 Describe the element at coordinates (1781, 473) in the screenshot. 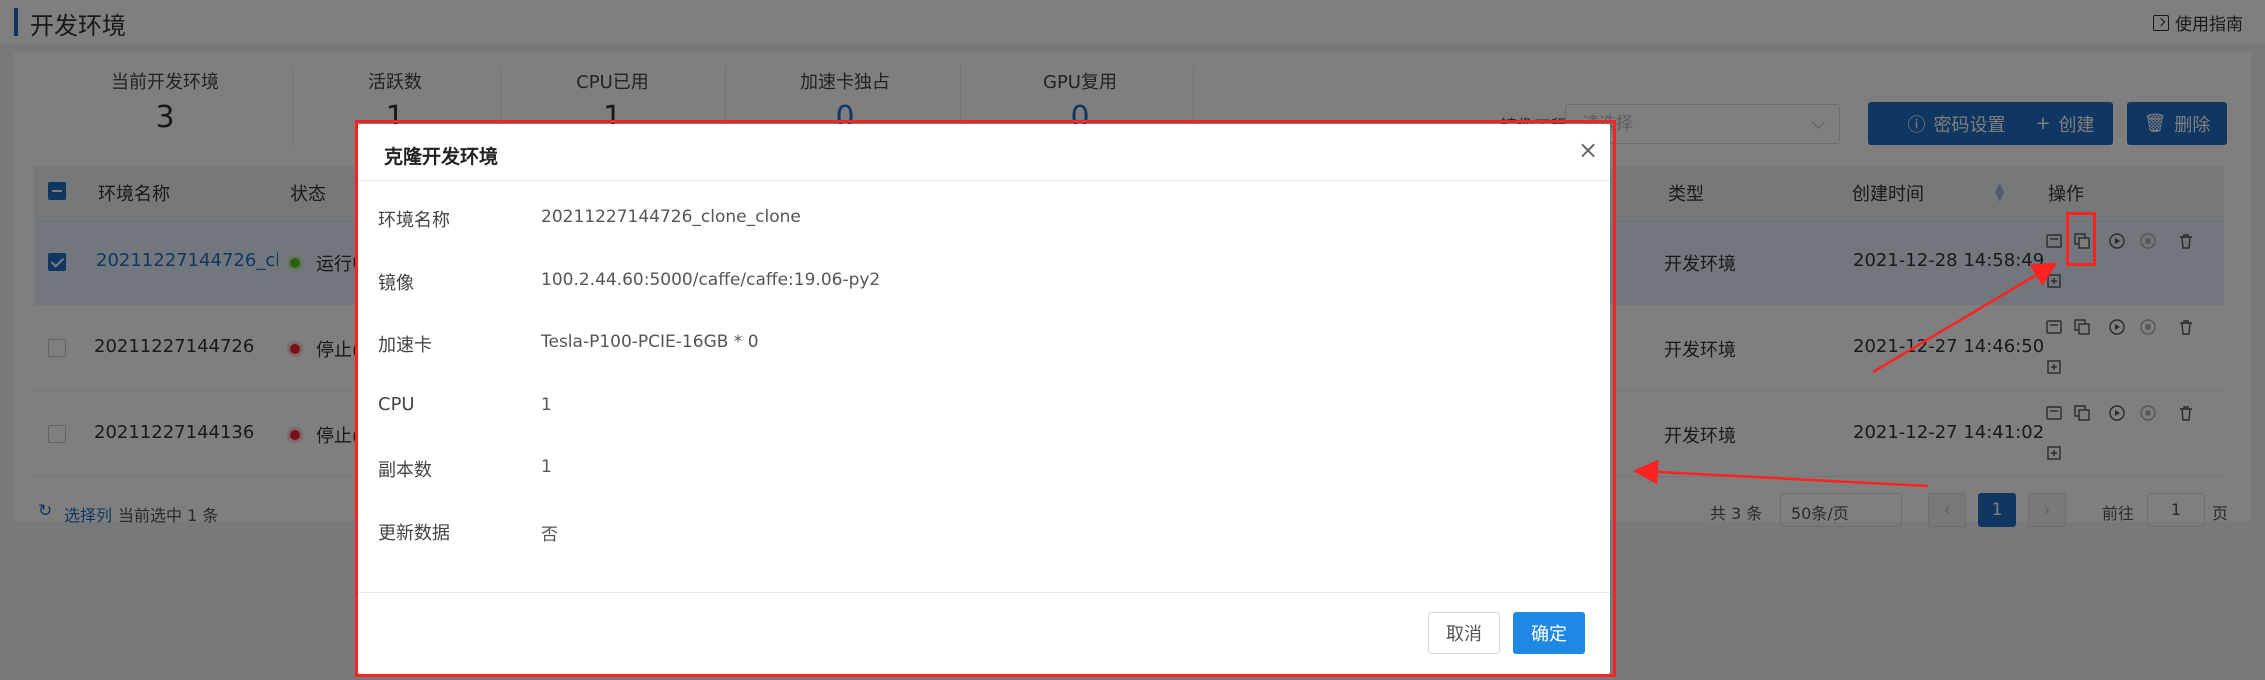

I see `annotation-arrow-to-dialog` at that location.